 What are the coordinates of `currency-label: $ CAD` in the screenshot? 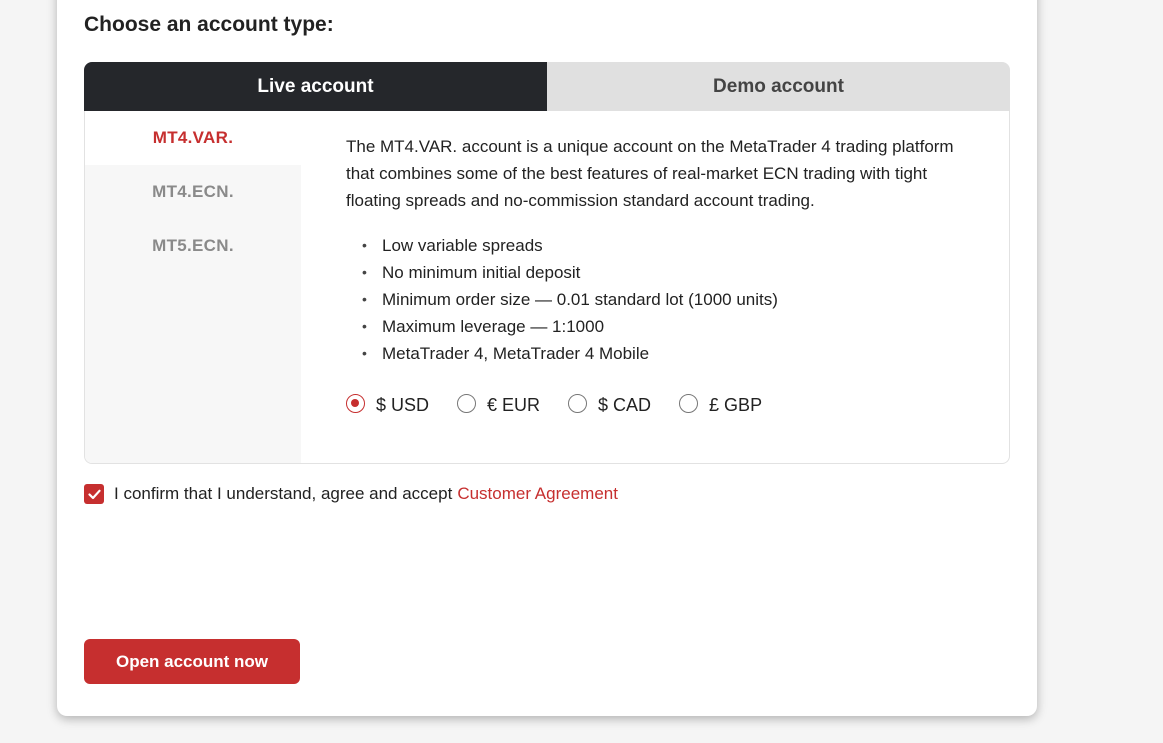 It's located at (625, 405).